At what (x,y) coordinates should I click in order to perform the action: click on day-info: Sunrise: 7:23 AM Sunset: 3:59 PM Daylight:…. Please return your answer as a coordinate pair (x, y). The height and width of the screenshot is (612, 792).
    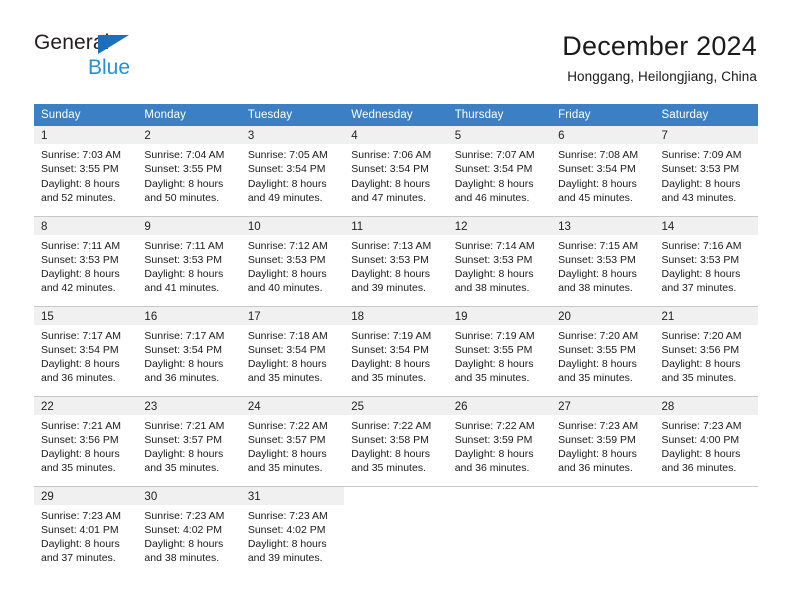
    Looking at the image, I should click on (602, 445).